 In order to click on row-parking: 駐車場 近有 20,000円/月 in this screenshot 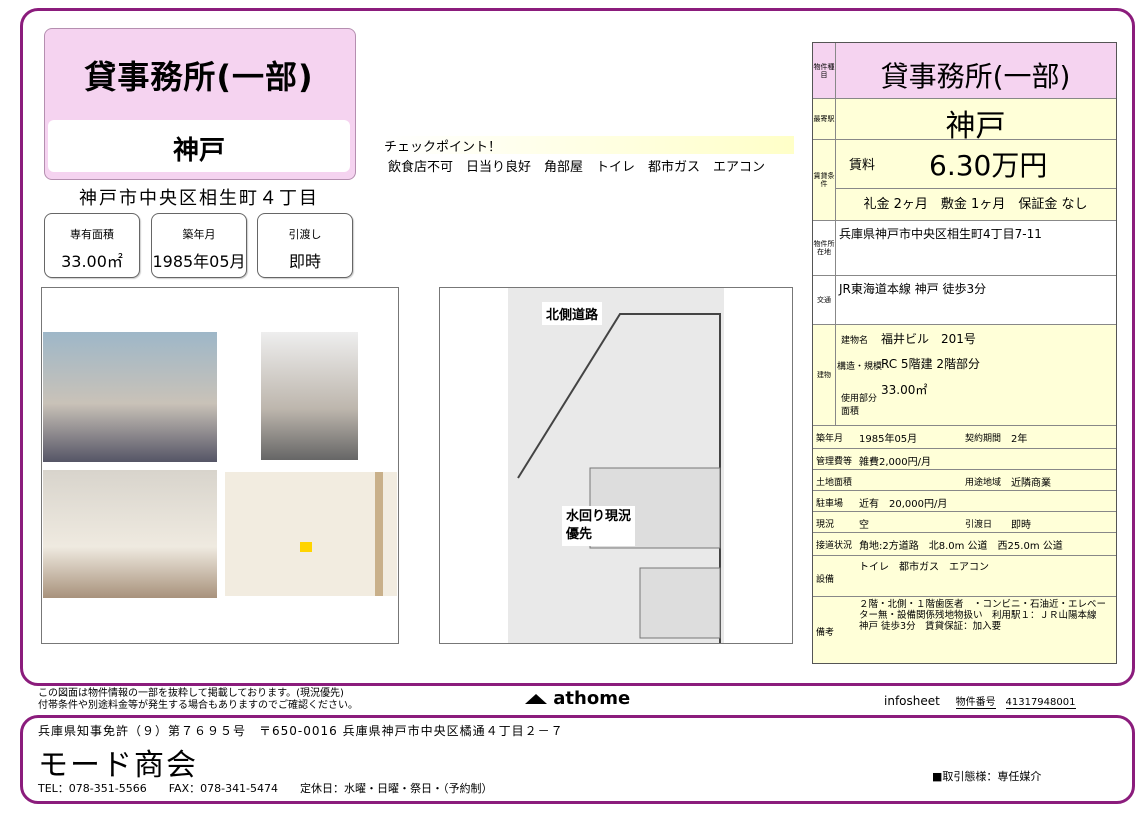, I will do `click(964, 501)`.